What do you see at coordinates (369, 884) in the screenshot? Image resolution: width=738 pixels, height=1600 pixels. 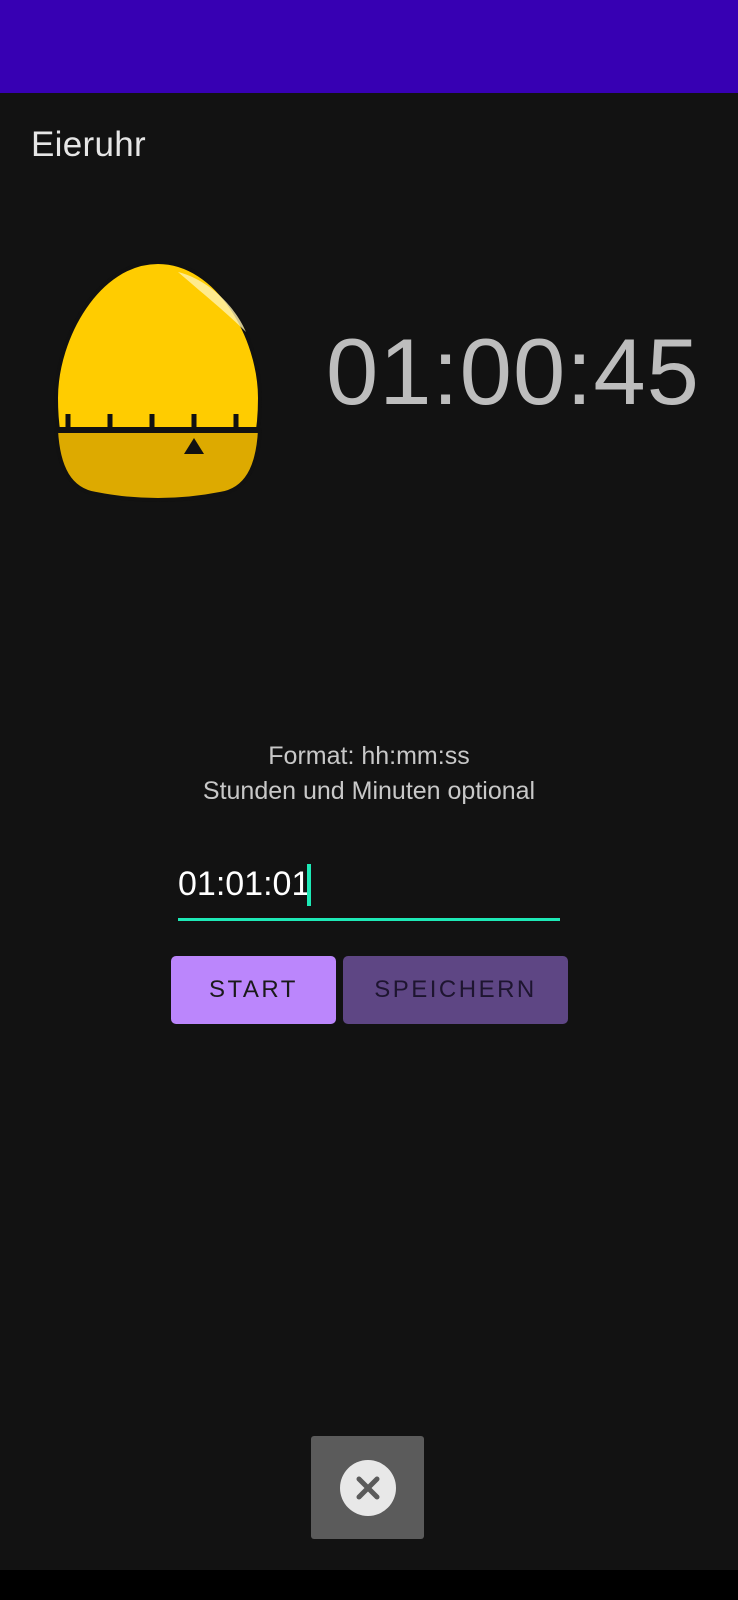 I see `time-input` at bounding box center [369, 884].